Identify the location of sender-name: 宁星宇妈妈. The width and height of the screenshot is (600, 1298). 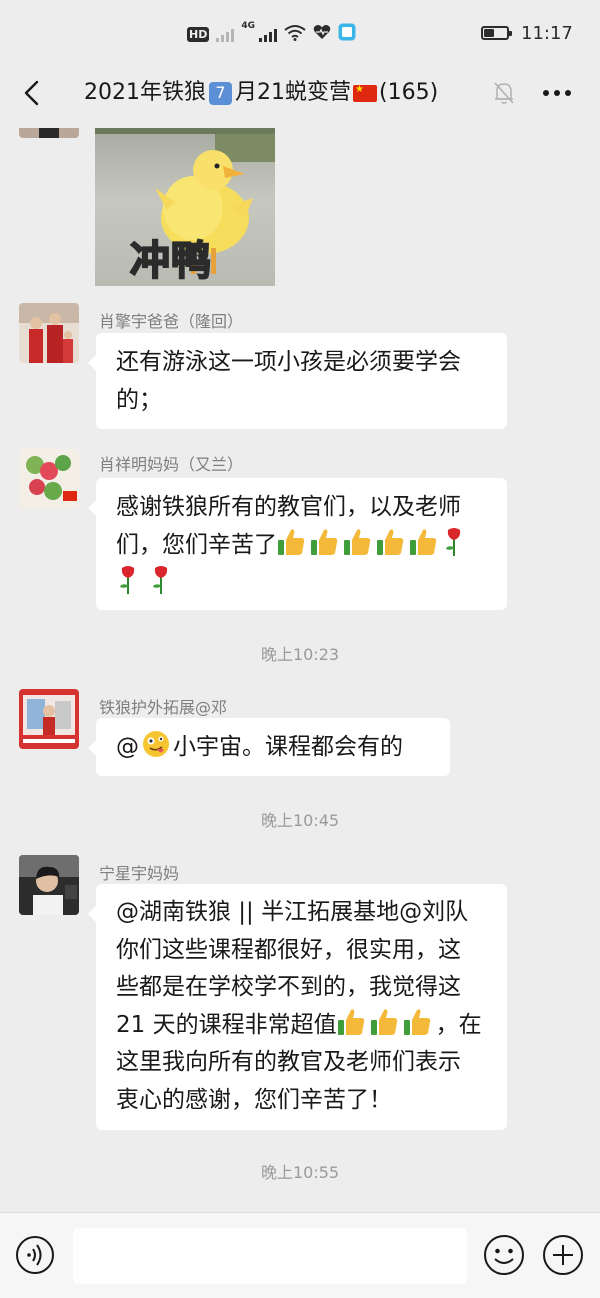
(139, 873).